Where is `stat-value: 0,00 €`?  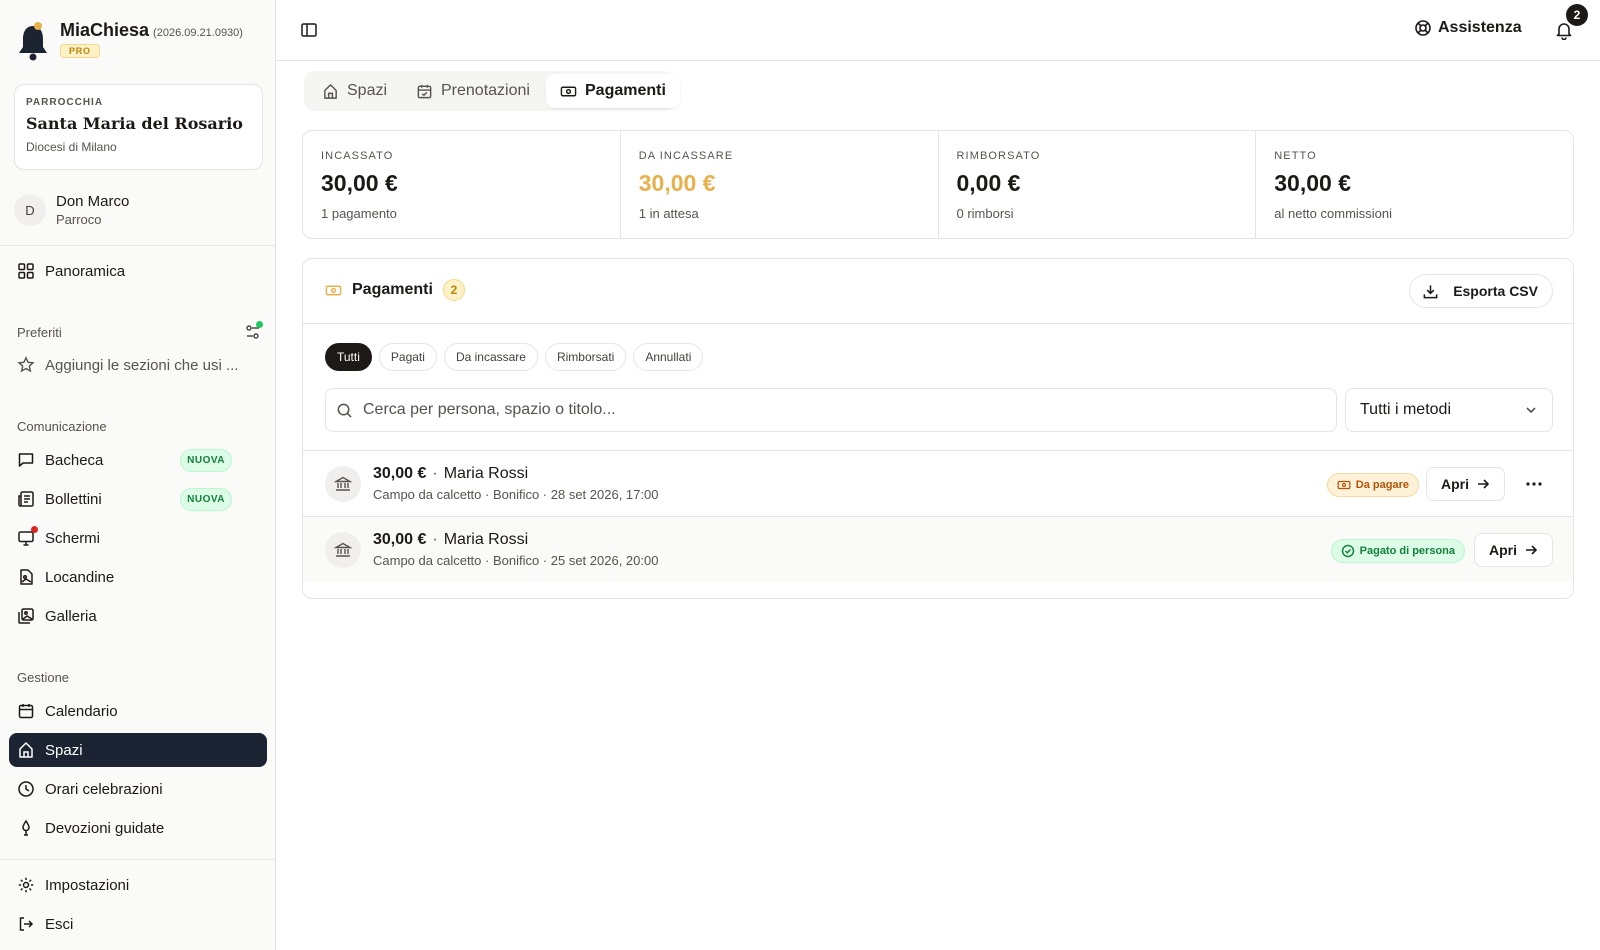
stat-value: 0,00 € is located at coordinates (988, 183).